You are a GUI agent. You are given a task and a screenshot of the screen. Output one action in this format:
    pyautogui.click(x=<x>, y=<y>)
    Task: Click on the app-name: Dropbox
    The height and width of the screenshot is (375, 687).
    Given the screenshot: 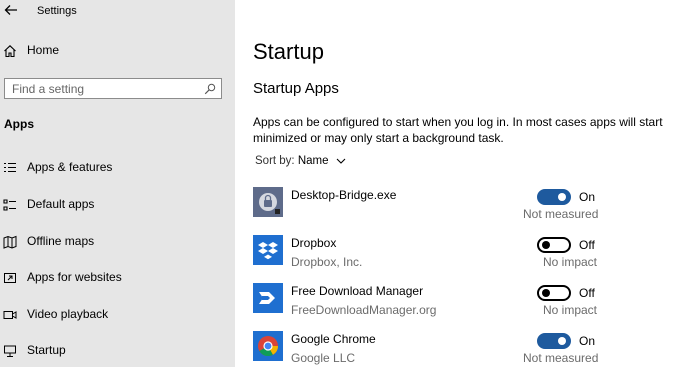 What is the action you would take?
    pyautogui.click(x=314, y=243)
    